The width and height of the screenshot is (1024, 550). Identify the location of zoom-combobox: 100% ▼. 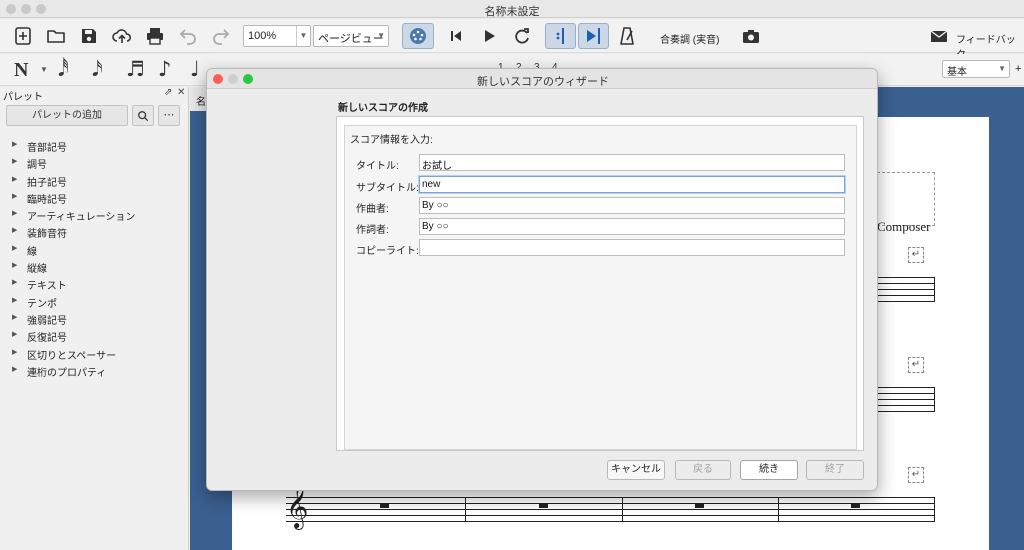
(277, 36).